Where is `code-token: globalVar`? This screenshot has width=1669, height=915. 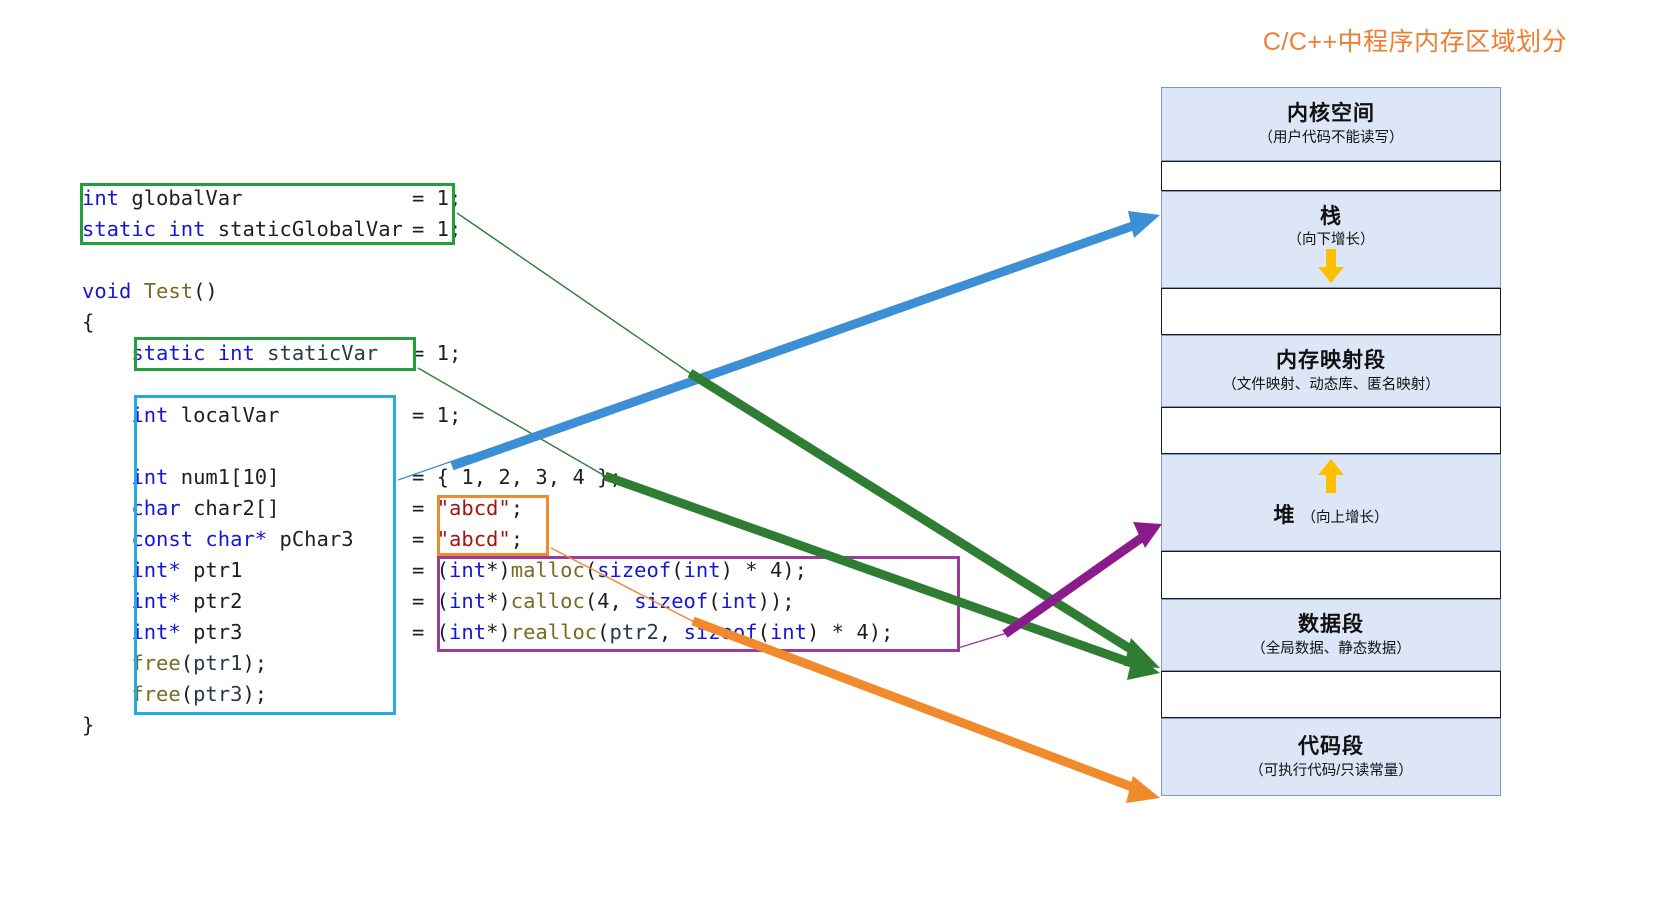 code-token: globalVar is located at coordinates (187, 198).